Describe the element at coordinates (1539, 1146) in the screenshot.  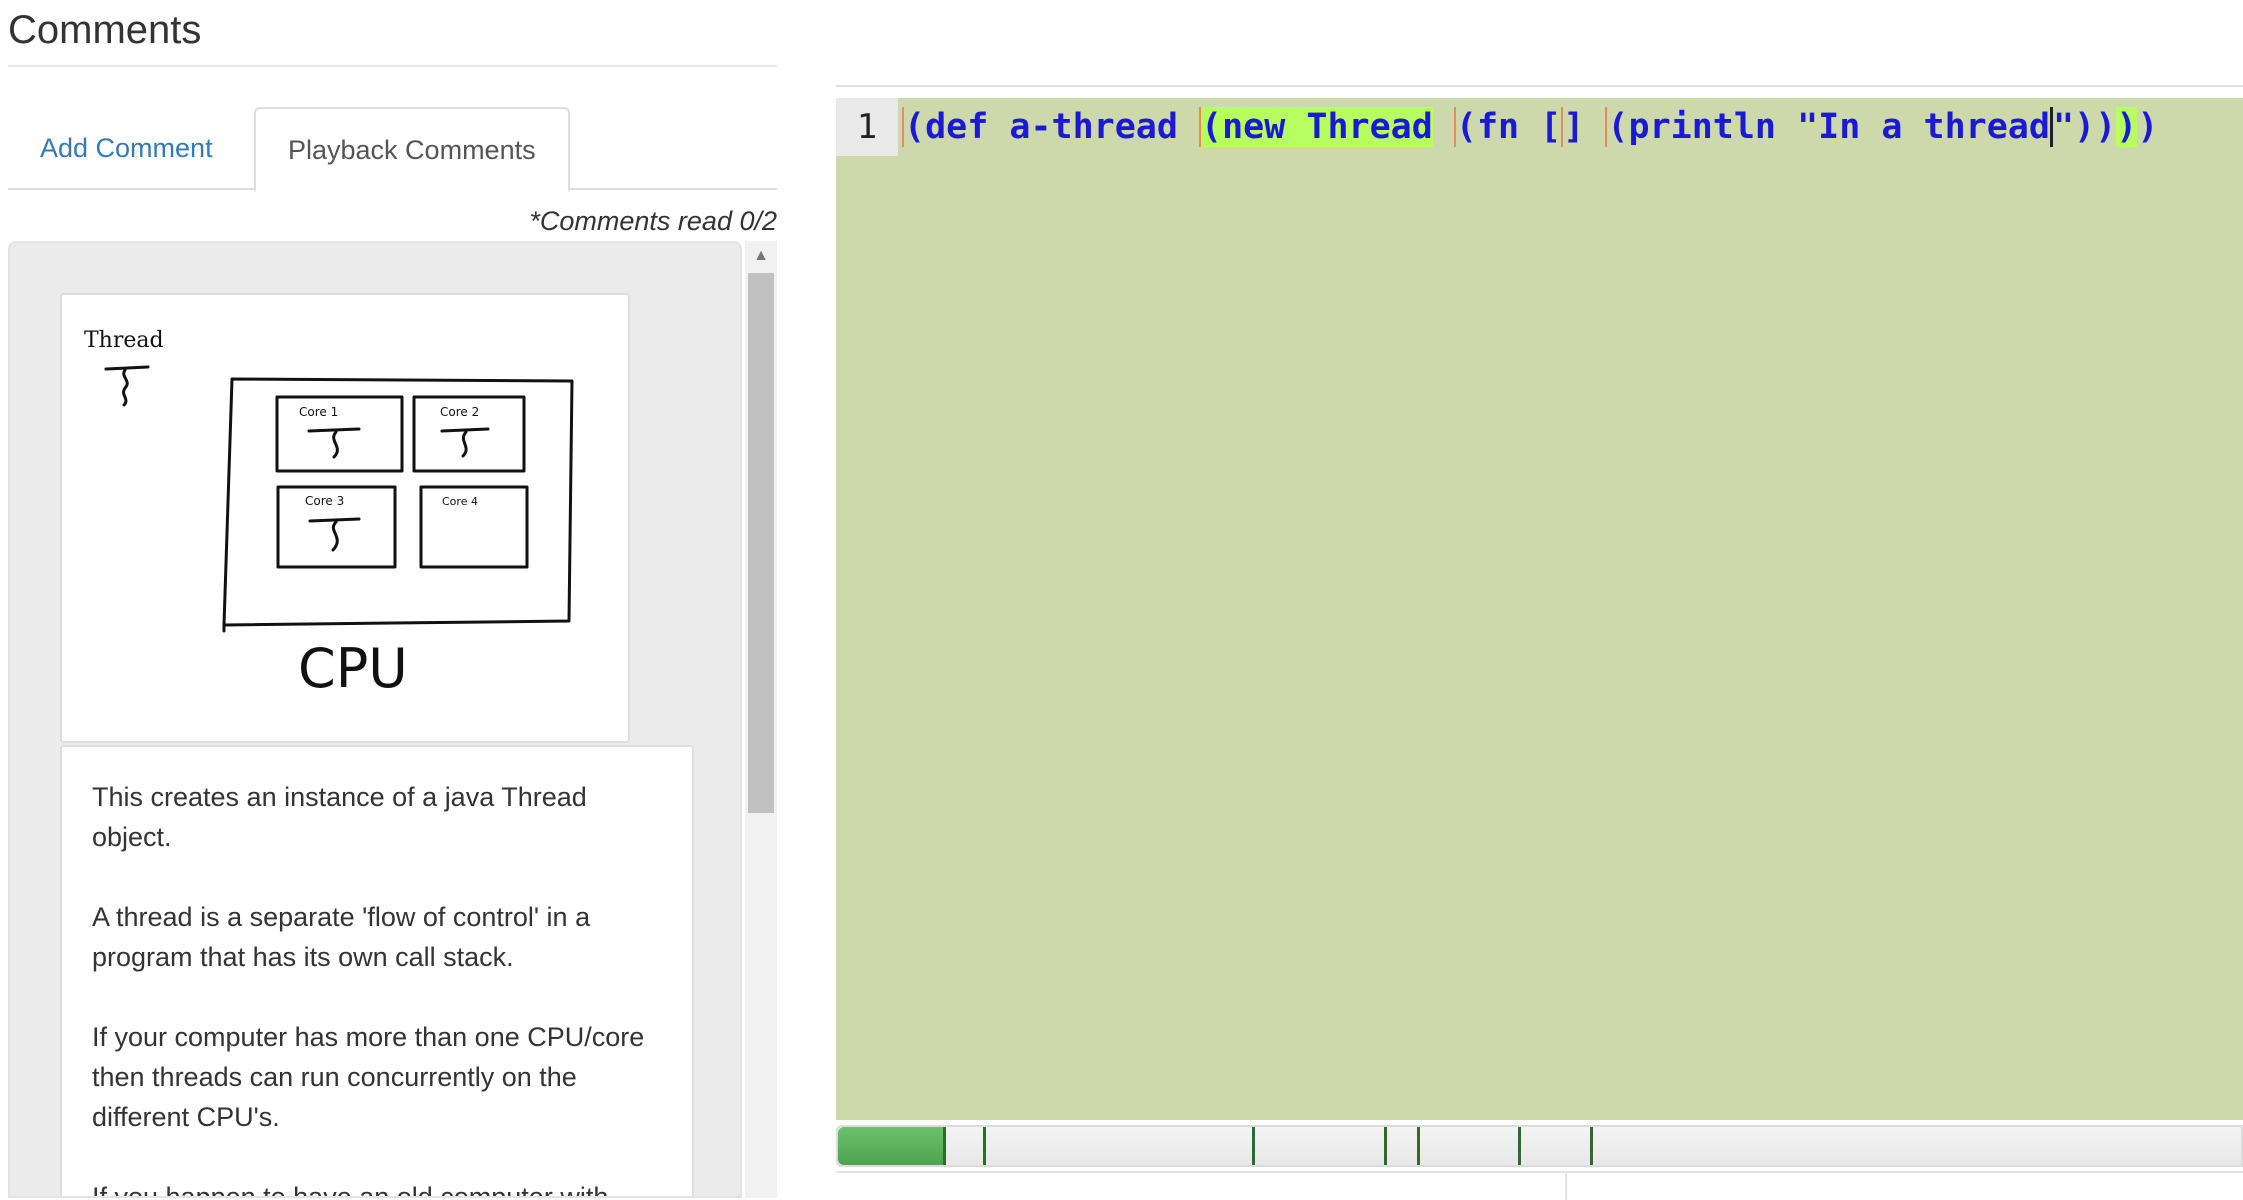
I see `playback-timeline` at that location.